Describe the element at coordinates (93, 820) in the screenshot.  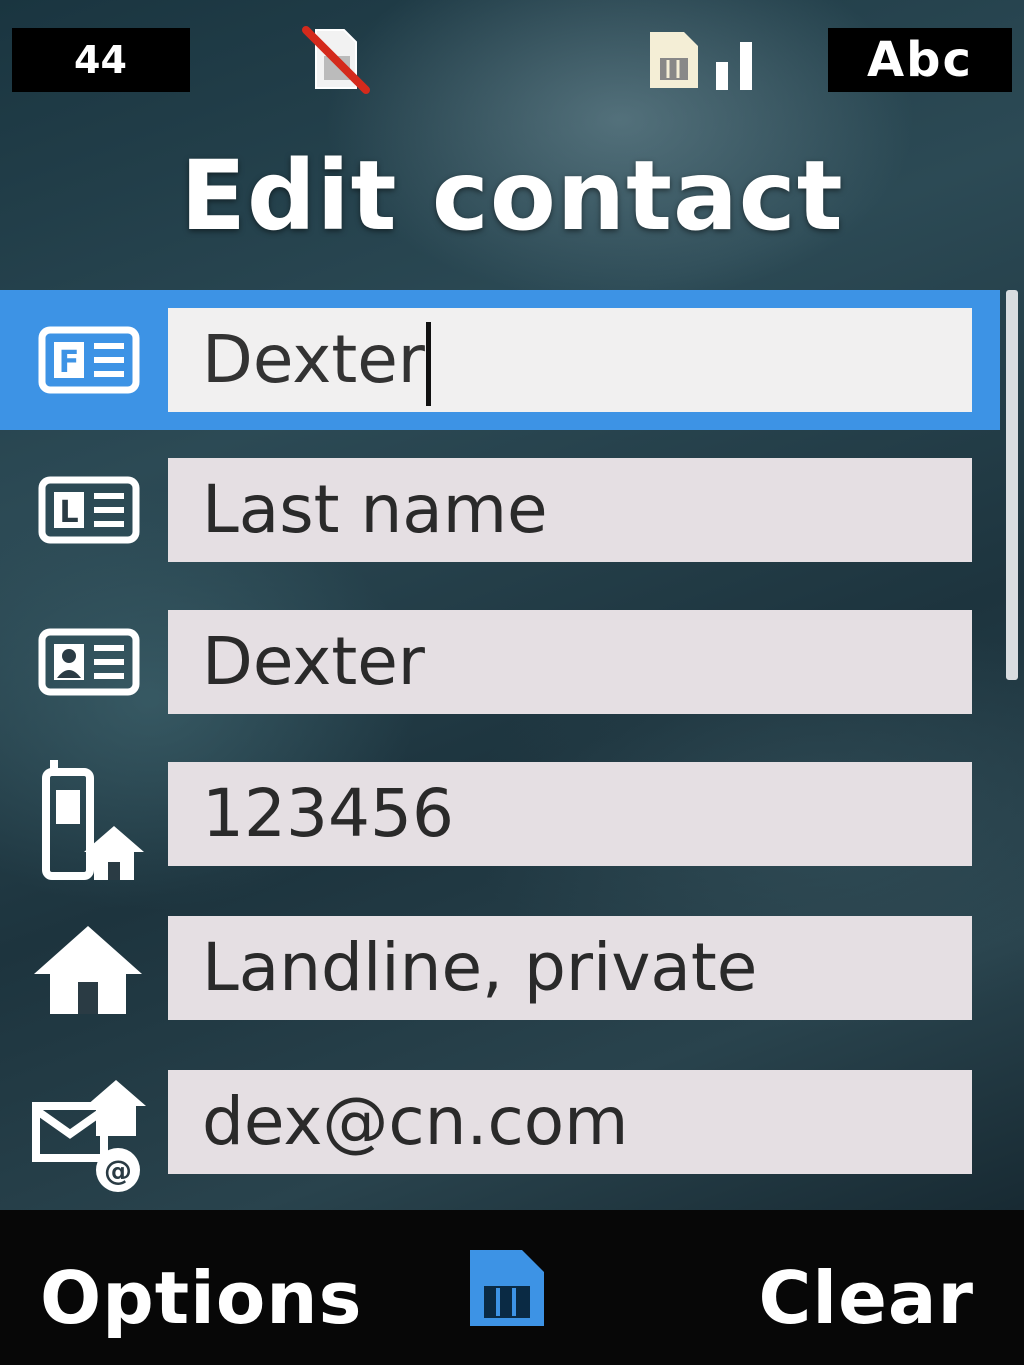
I see `mobile-home-icon` at that location.